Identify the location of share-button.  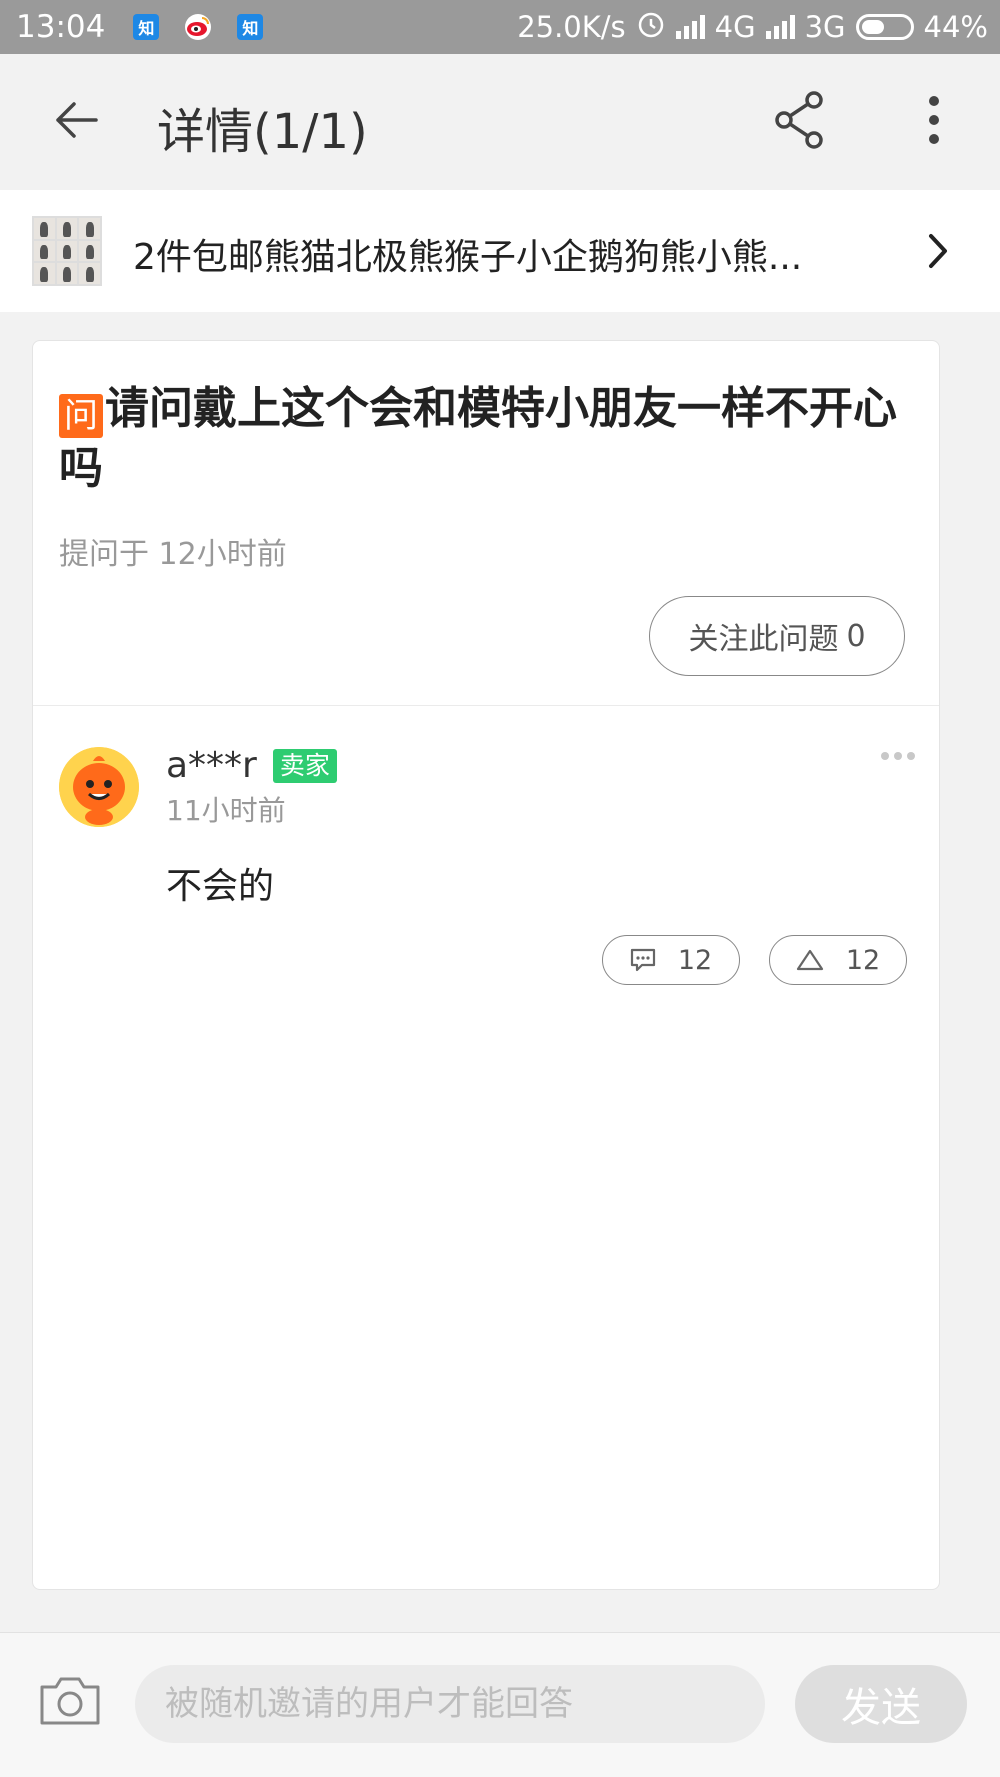
(800, 120).